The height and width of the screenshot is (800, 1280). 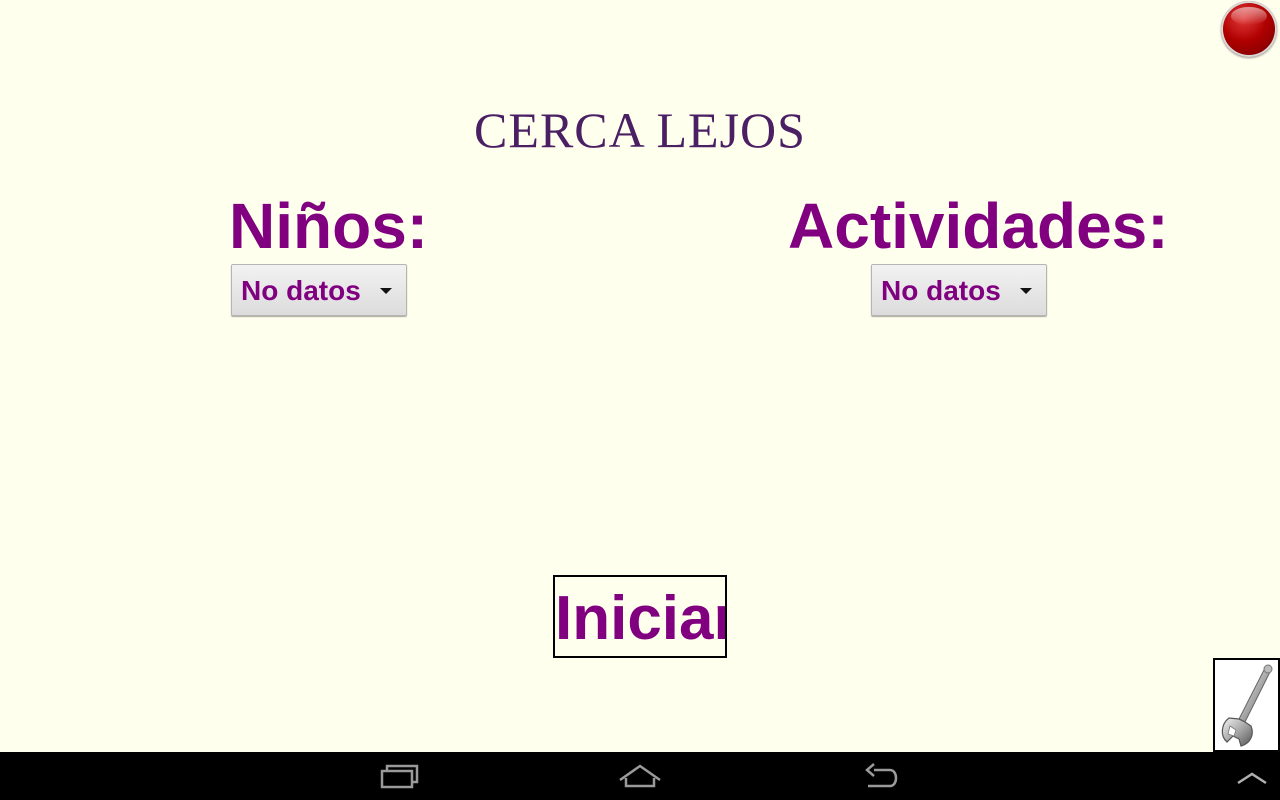 What do you see at coordinates (301, 290) in the screenshot?
I see `children-dropdown-value: No datos` at bounding box center [301, 290].